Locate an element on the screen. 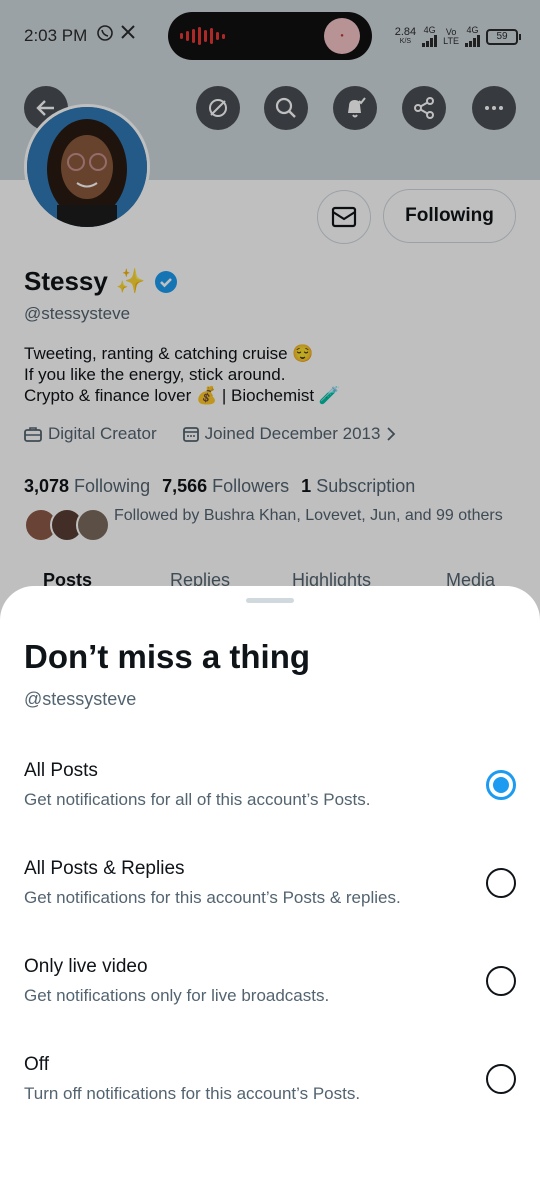 This screenshot has width=540, height=1200. radio-all-posts-replies is located at coordinates (501, 883).